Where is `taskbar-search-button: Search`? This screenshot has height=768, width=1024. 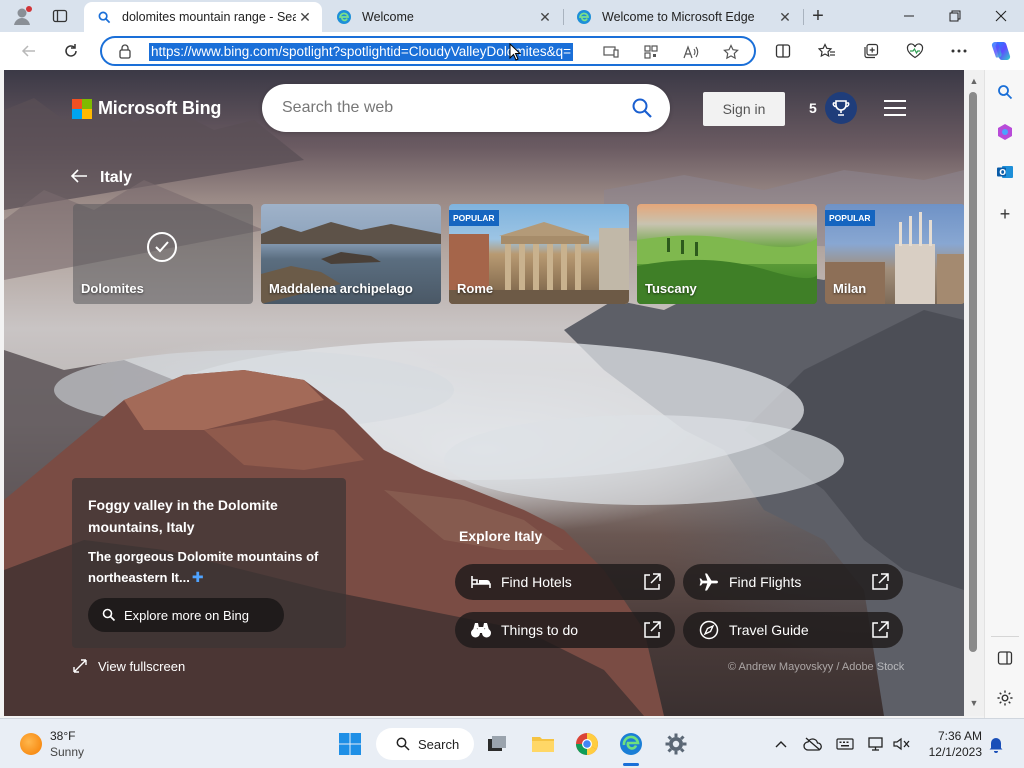
taskbar-search-button: Search is located at coordinates (425, 744).